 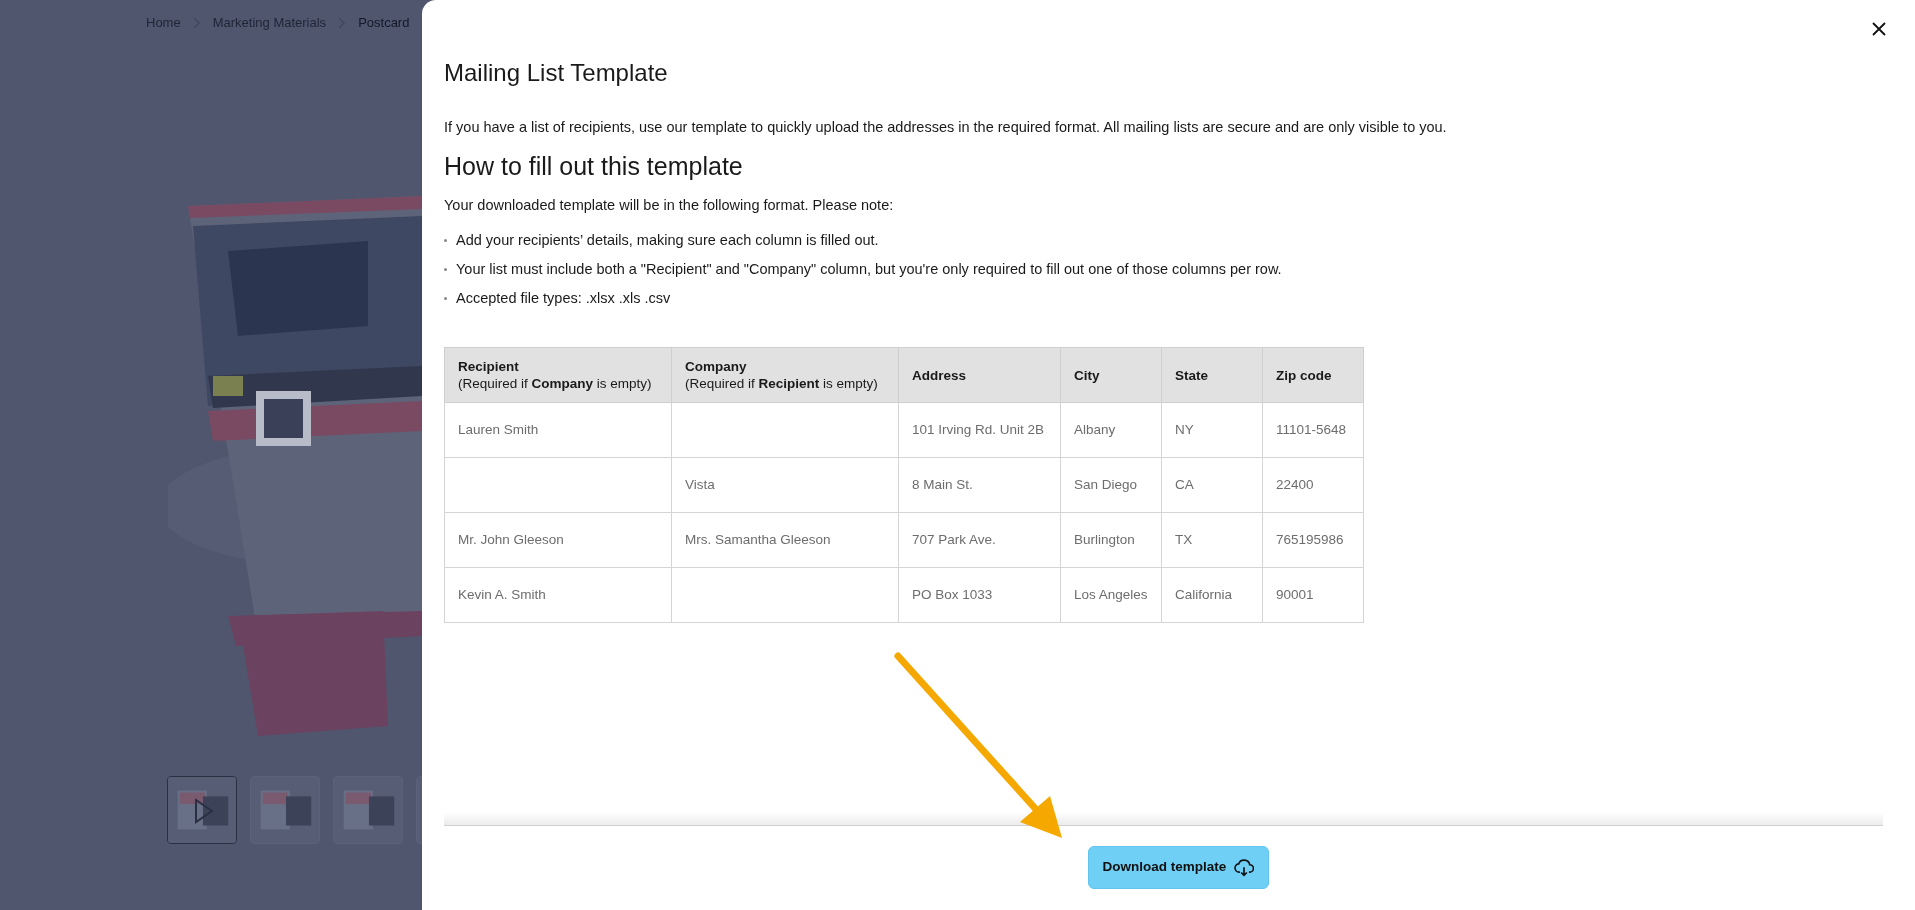 I want to click on table-cell: San Diego, so click(x=1111, y=485).